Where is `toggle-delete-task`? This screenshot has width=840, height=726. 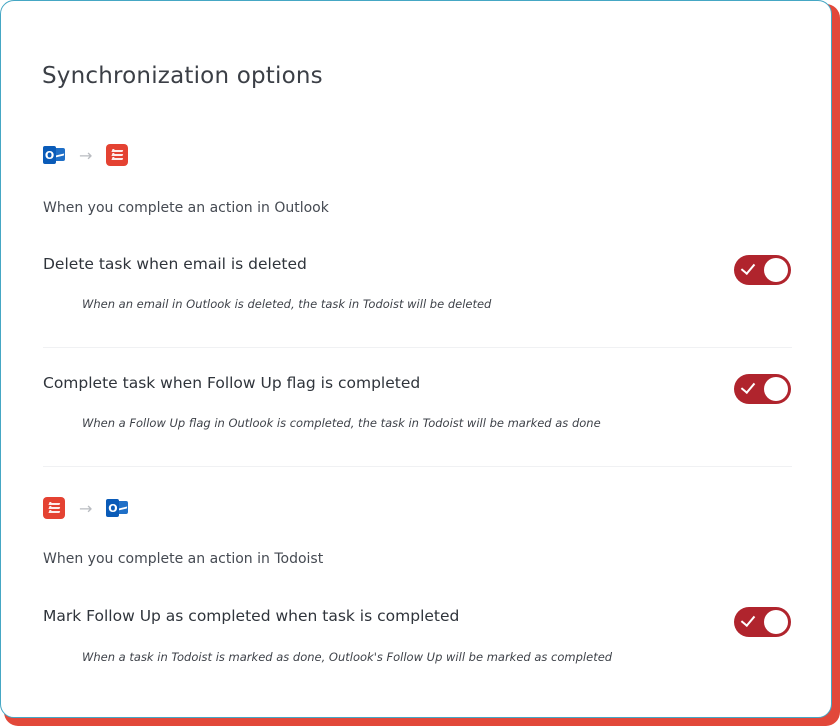
toggle-delete-task is located at coordinates (762, 270).